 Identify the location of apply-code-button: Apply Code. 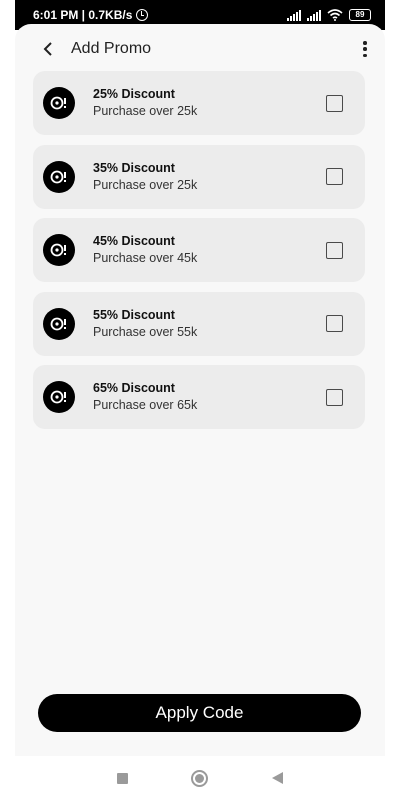
(199, 713).